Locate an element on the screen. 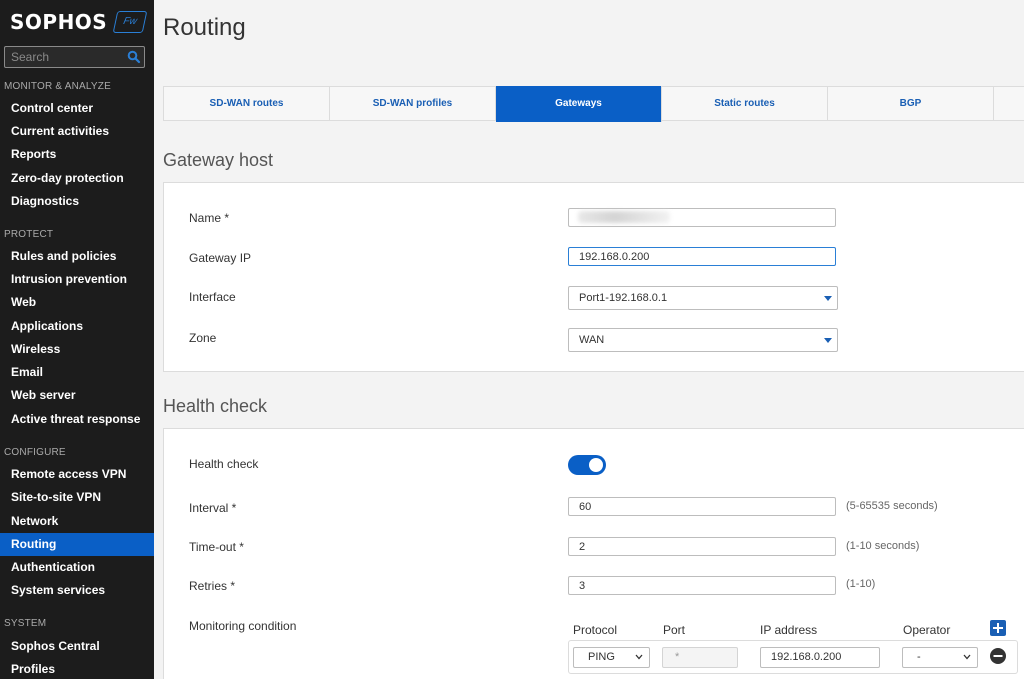 Image resolution: width=1024 pixels, height=679 pixels. operator-value: - is located at coordinates (919, 657).